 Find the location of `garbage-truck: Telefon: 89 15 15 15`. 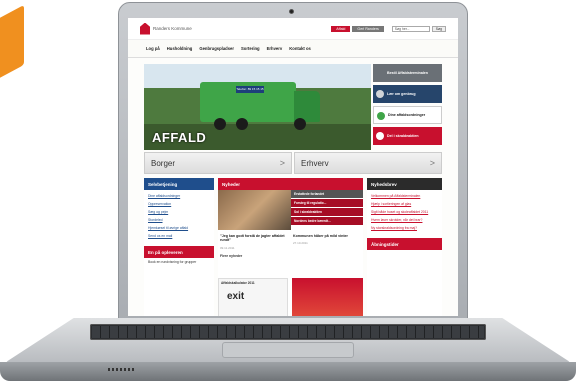

garbage-truck: Telefon: 89 15 15 15 is located at coordinates (248, 102).